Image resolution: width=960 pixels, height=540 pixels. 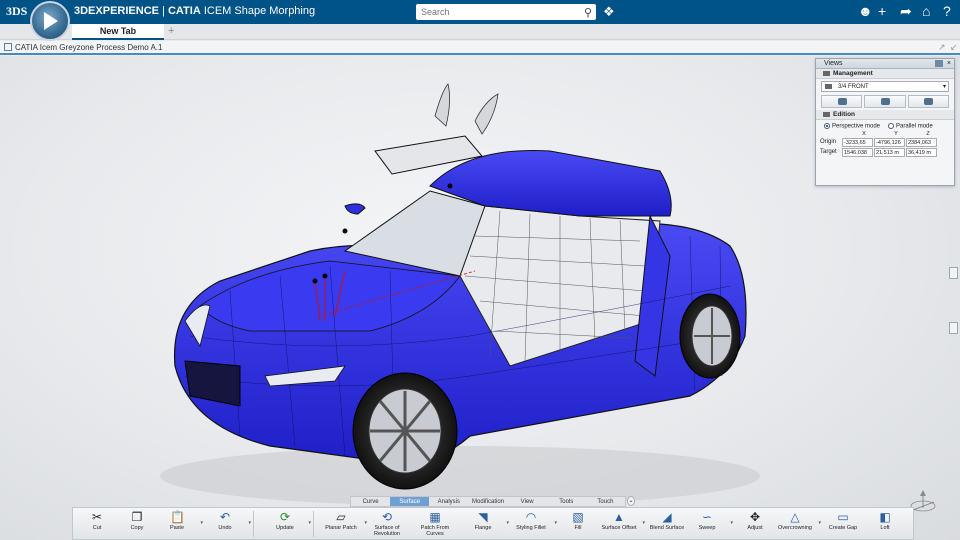 I want to click on tag-icon: ❖, so click(x=609, y=12).